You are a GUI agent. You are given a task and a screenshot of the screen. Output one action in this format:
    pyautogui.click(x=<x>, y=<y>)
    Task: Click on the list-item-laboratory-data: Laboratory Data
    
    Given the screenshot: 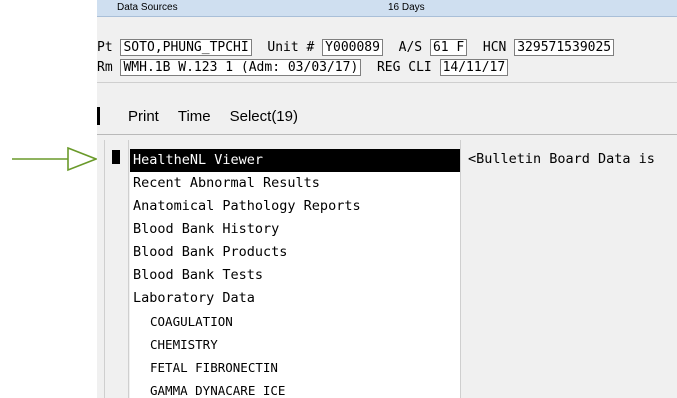 What is the action you would take?
    pyautogui.click(x=295, y=298)
    